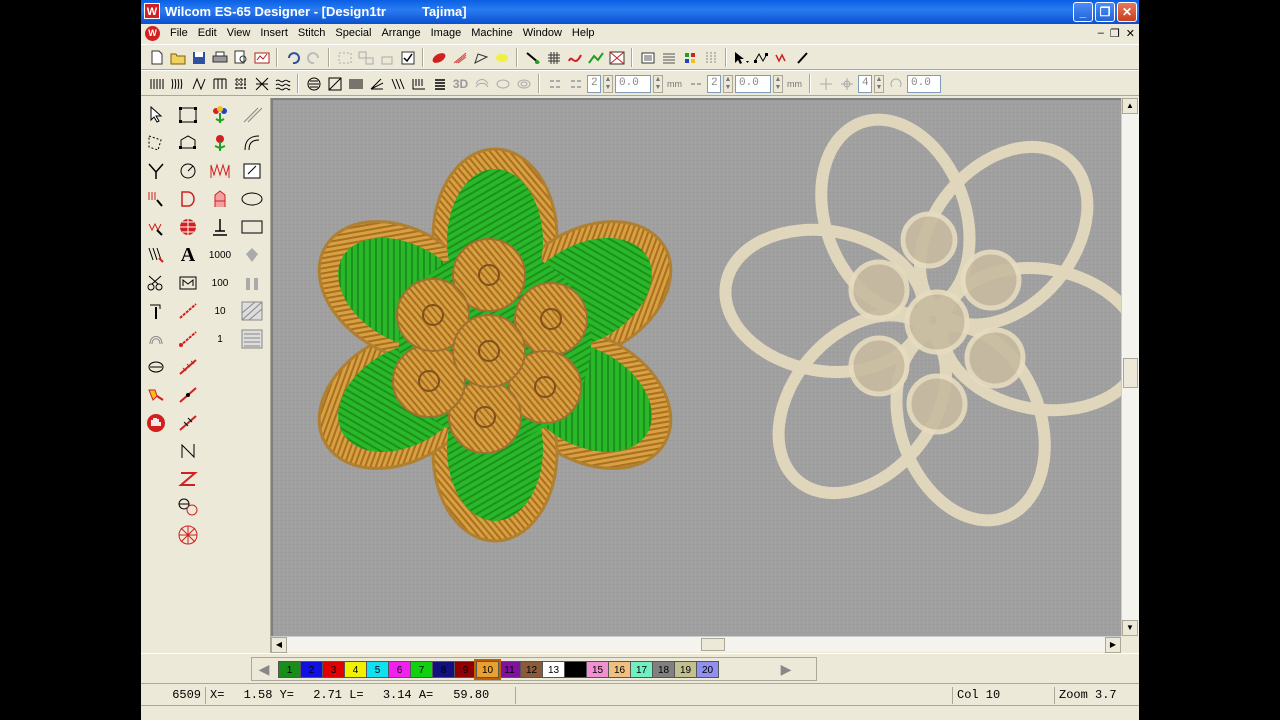  I want to click on mdi-close-button: ✕, so click(1130, 33).